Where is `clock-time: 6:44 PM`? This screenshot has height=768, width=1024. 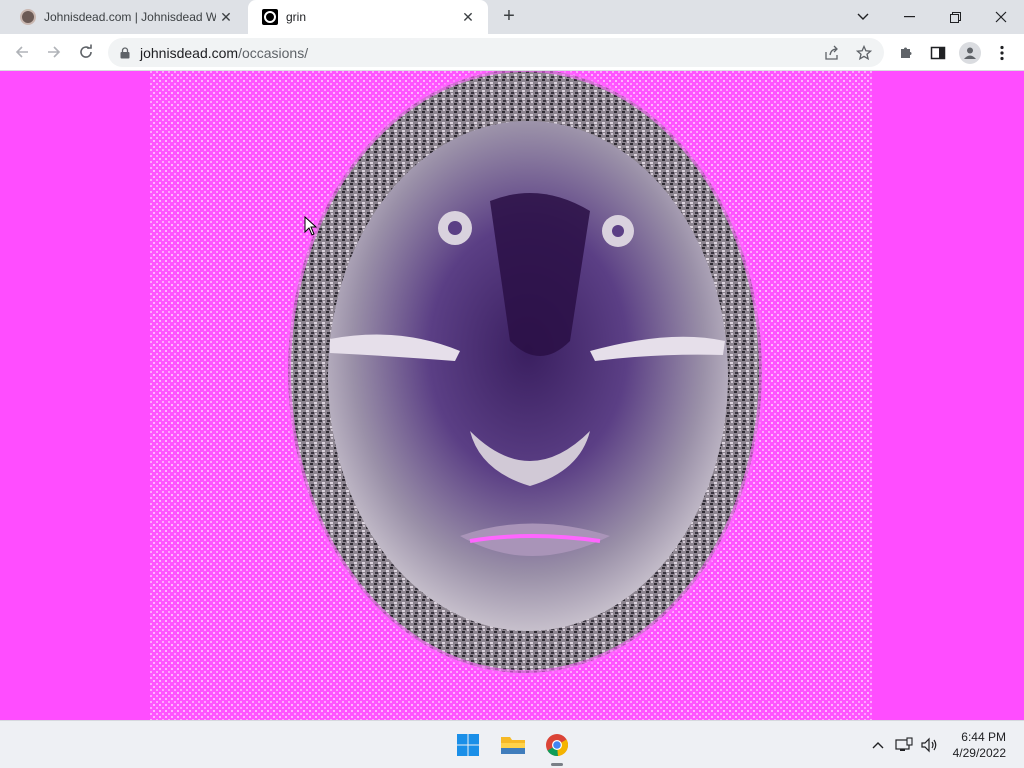
clock-time: 6:44 PM is located at coordinates (983, 737).